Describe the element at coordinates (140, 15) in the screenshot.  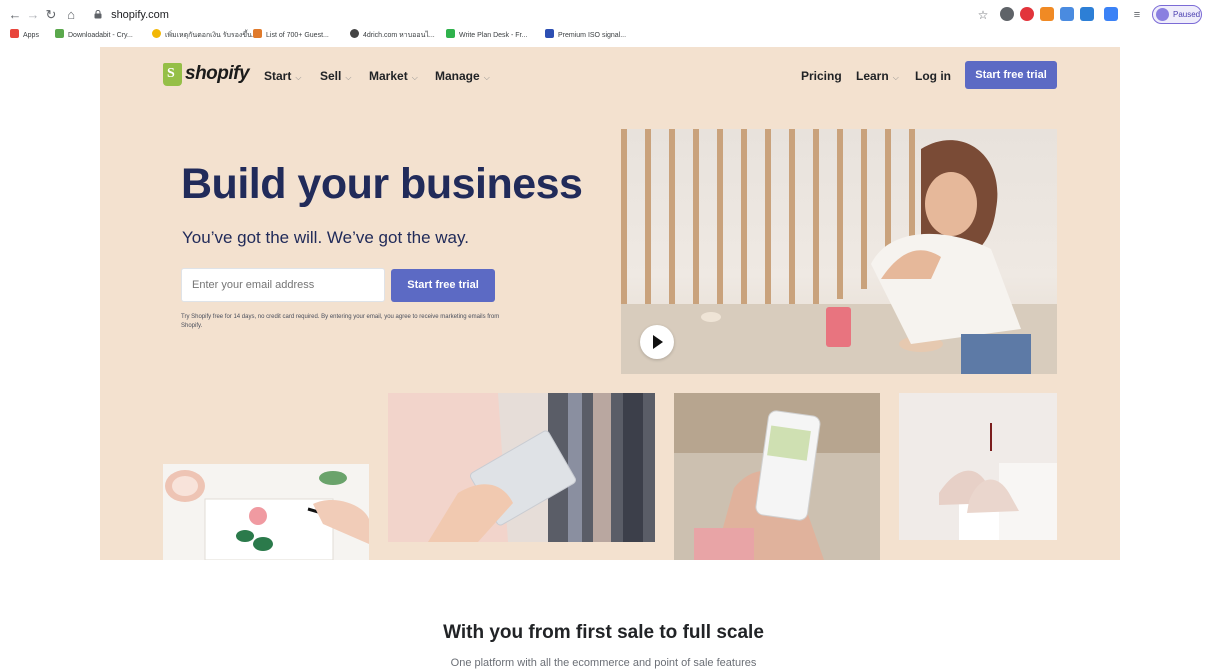
I see `url-text: shopify.com` at that location.